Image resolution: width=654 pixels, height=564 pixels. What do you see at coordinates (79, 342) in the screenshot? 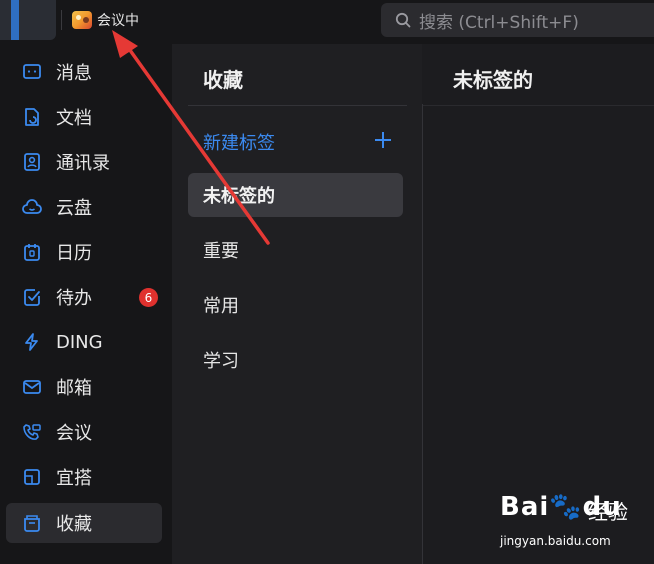
I see `sidebar-item-label: DING` at bounding box center [79, 342].